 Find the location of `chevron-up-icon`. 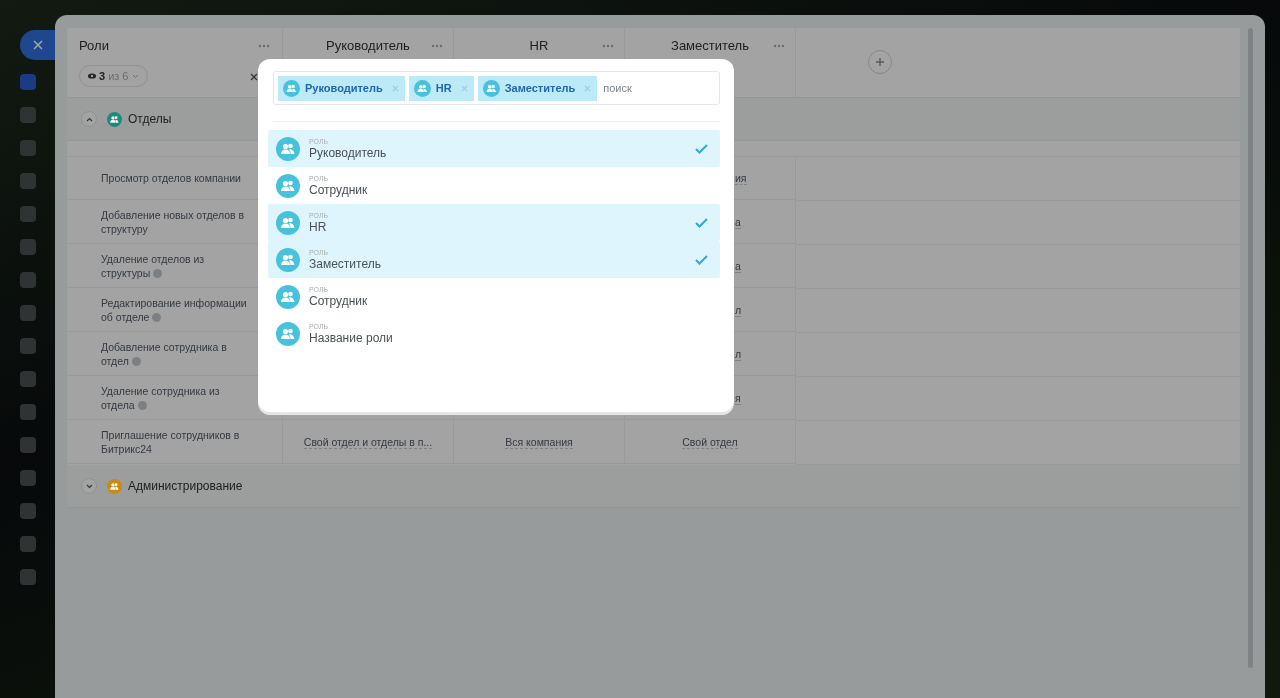

chevron-up-icon is located at coordinates (89, 119).